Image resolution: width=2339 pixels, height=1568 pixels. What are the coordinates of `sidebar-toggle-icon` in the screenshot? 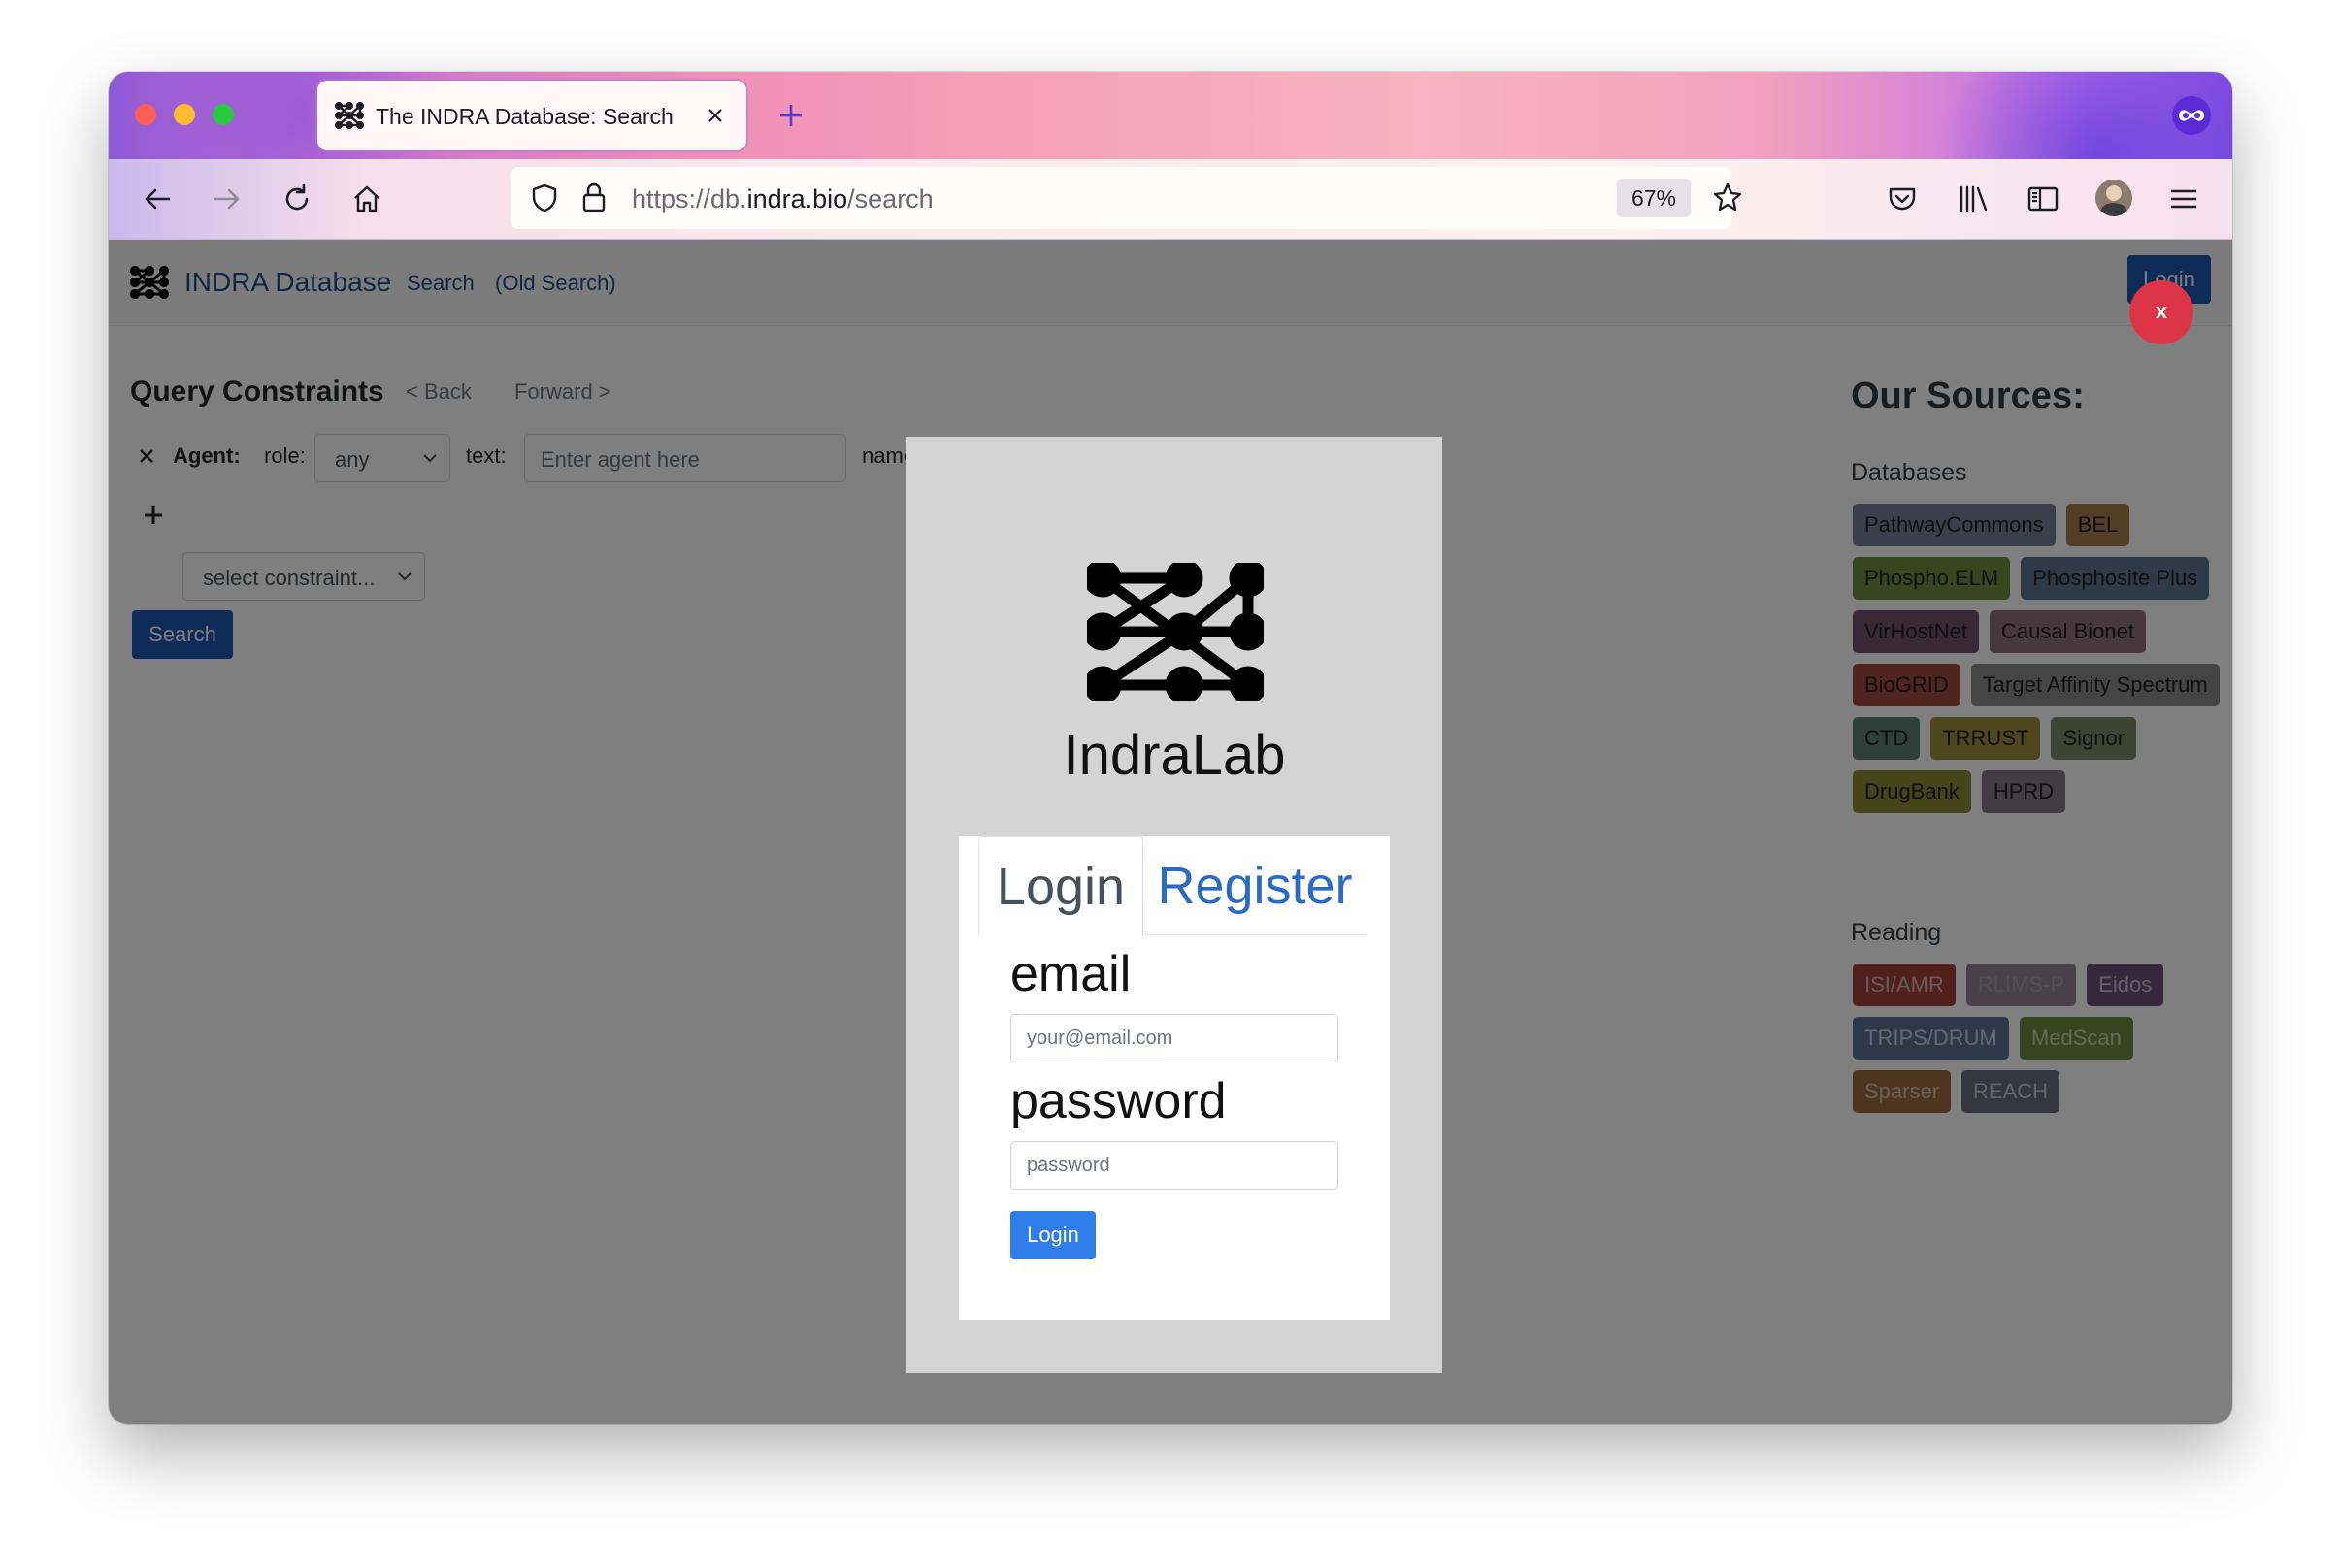 It's located at (2043, 198).